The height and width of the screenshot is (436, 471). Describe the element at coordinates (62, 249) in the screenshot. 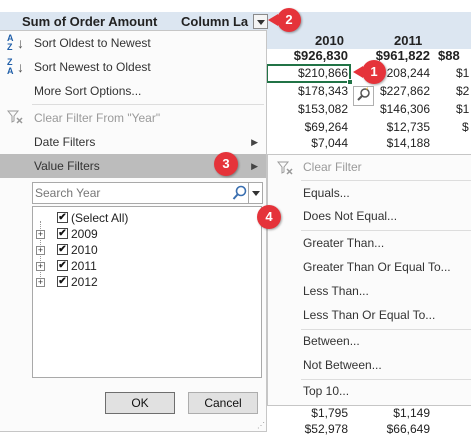

I see `checkbox-2010: ✔` at that location.